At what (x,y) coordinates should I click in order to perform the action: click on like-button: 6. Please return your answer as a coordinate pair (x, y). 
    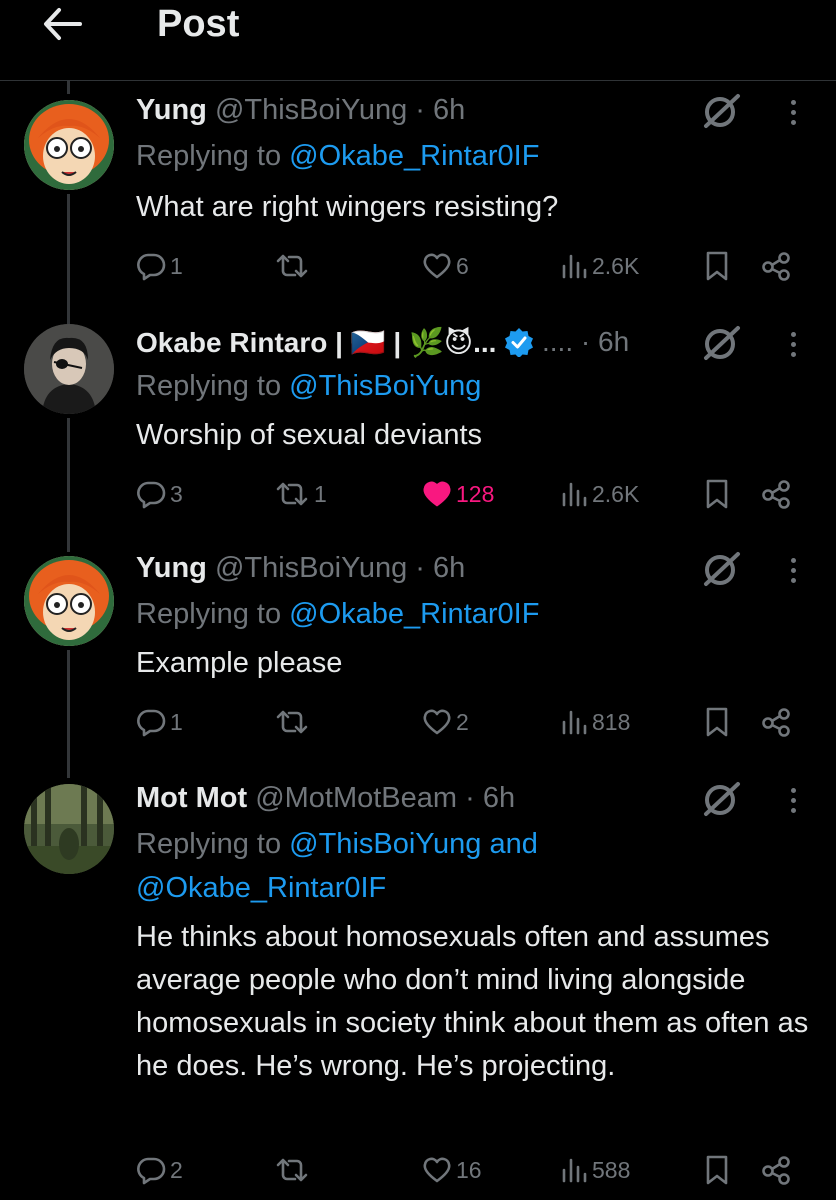
    Looking at the image, I should click on (445, 266).